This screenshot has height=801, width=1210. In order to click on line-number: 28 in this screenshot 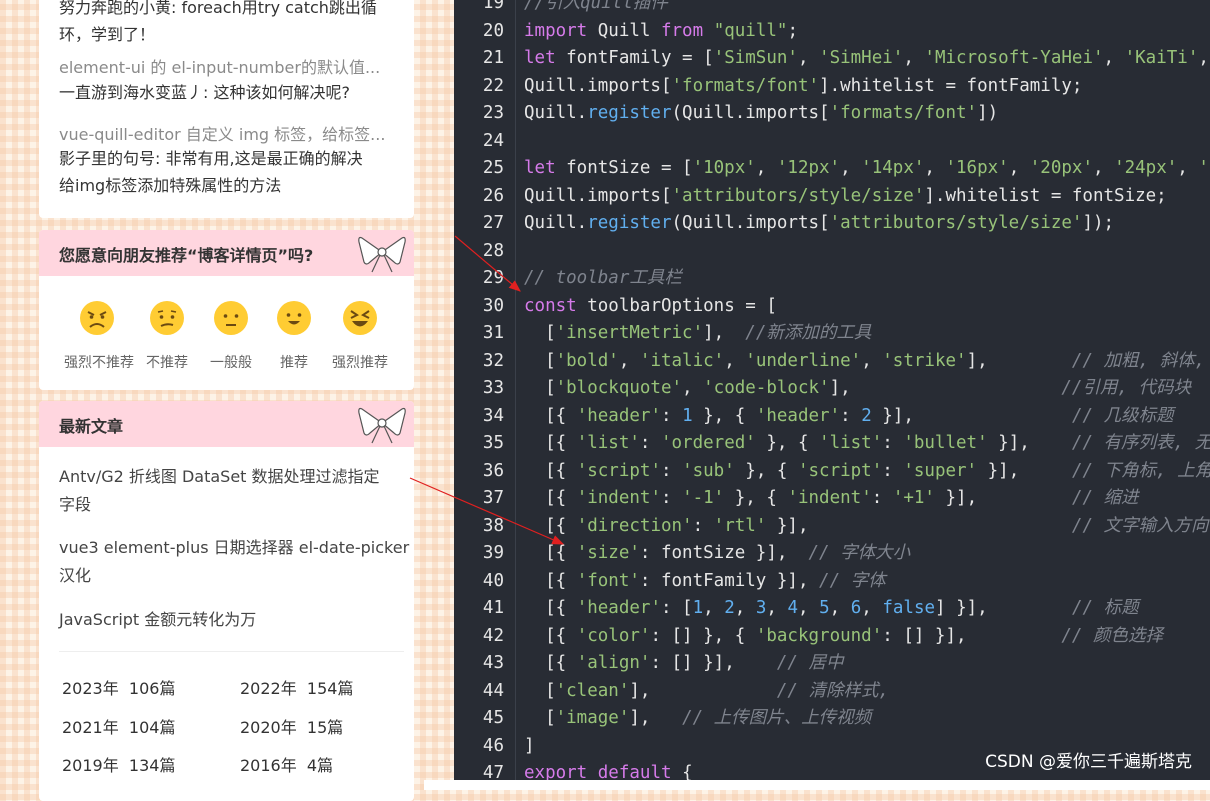, I will do `click(493, 250)`.